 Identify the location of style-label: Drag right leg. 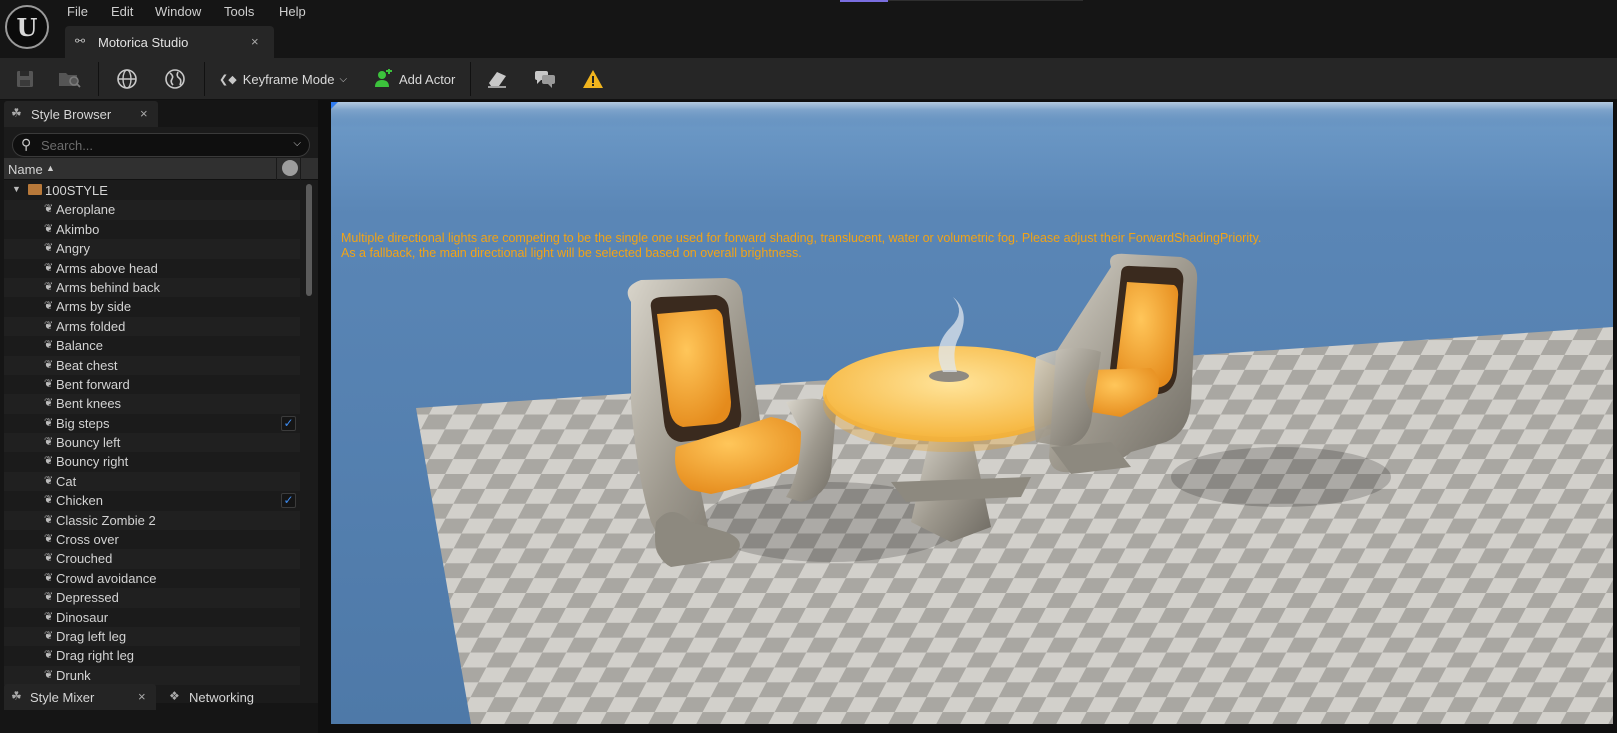
(95, 656).